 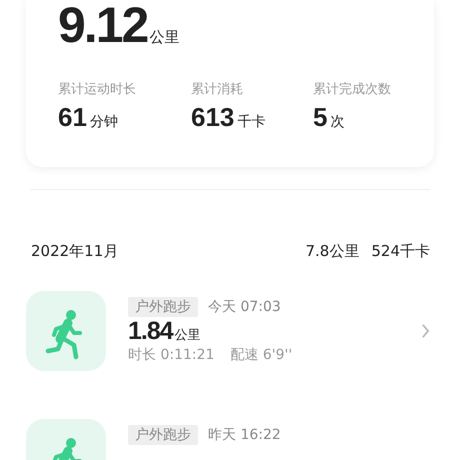 I want to click on stat-value: 613, so click(x=212, y=117).